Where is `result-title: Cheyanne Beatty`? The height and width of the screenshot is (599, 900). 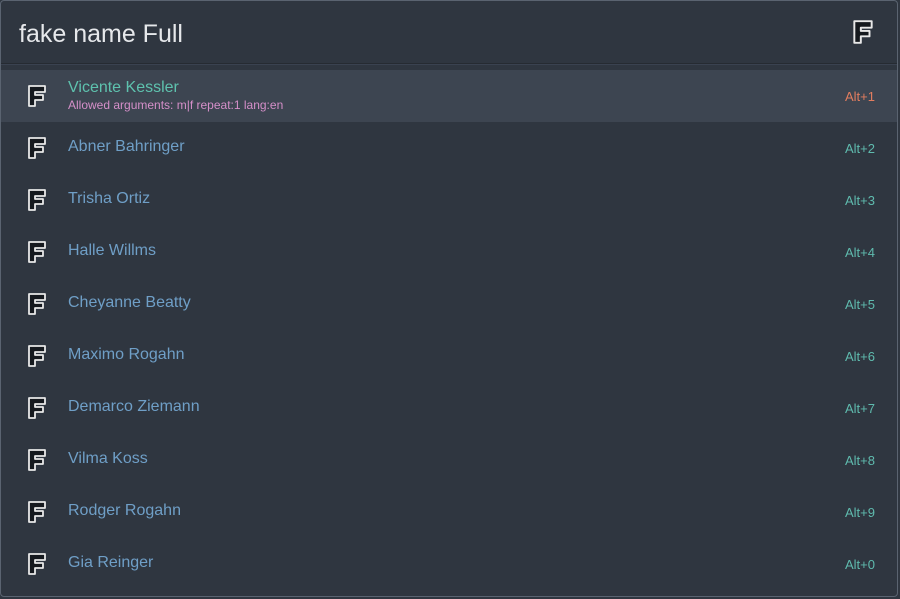 result-title: Cheyanne Beatty is located at coordinates (129, 302).